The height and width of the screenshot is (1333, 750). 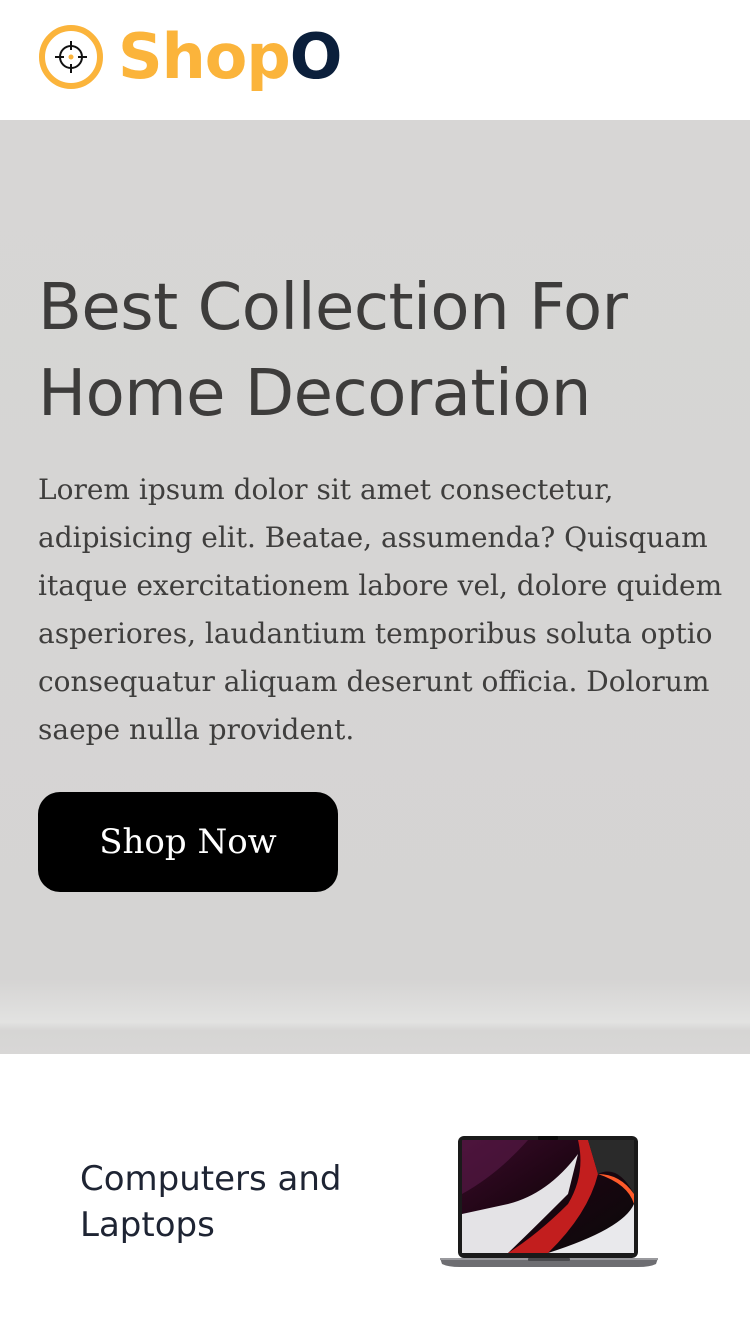 What do you see at coordinates (188, 842) in the screenshot?
I see `shop-now-button: Shop Now` at bounding box center [188, 842].